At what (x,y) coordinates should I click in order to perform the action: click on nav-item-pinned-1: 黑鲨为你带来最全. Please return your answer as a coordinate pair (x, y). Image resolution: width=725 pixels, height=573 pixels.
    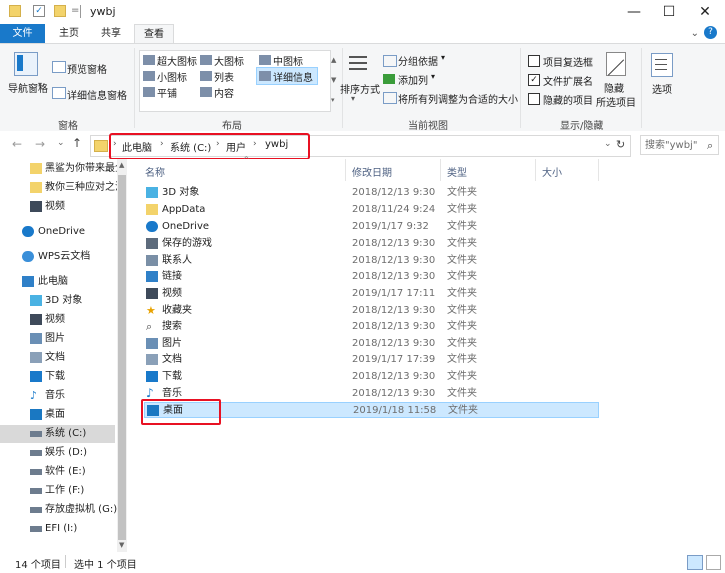
    Looking at the image, I should click on (62, 169).